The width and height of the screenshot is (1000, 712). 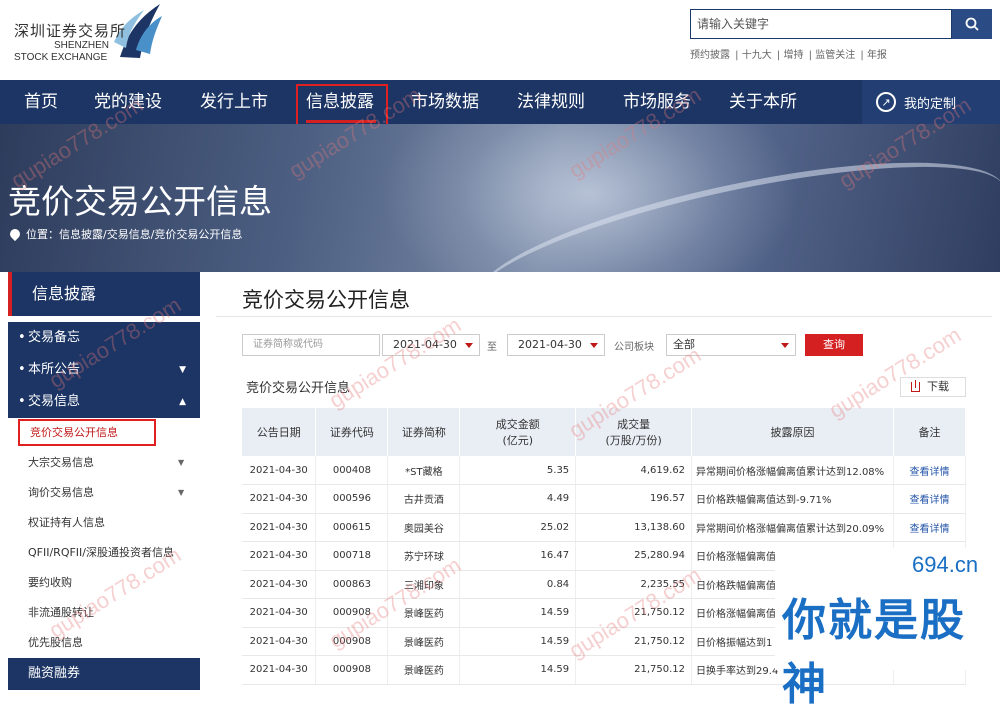 What do you see at coordinates (70, 31) in the screenshot?
I see `logo-chinese-name: 深圳证券交易所` at bounding box center [70, 31].